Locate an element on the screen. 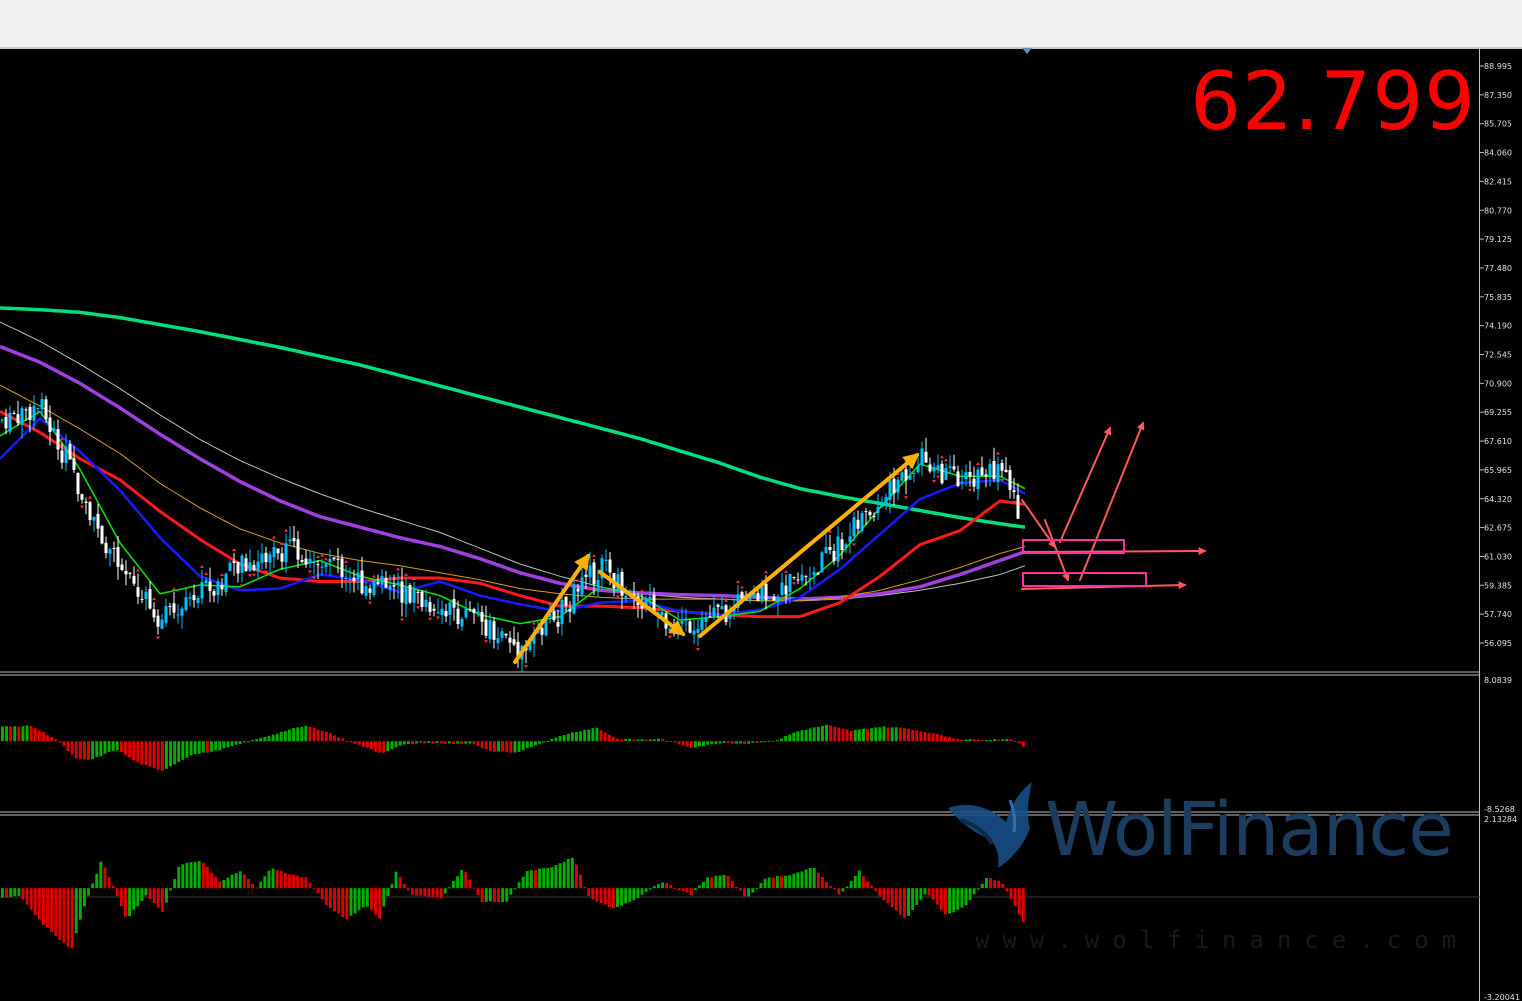 The width and height of the screenshot is (1522, 1001). price-tick-label: 62.675 is located at coordinates (1498, 528).